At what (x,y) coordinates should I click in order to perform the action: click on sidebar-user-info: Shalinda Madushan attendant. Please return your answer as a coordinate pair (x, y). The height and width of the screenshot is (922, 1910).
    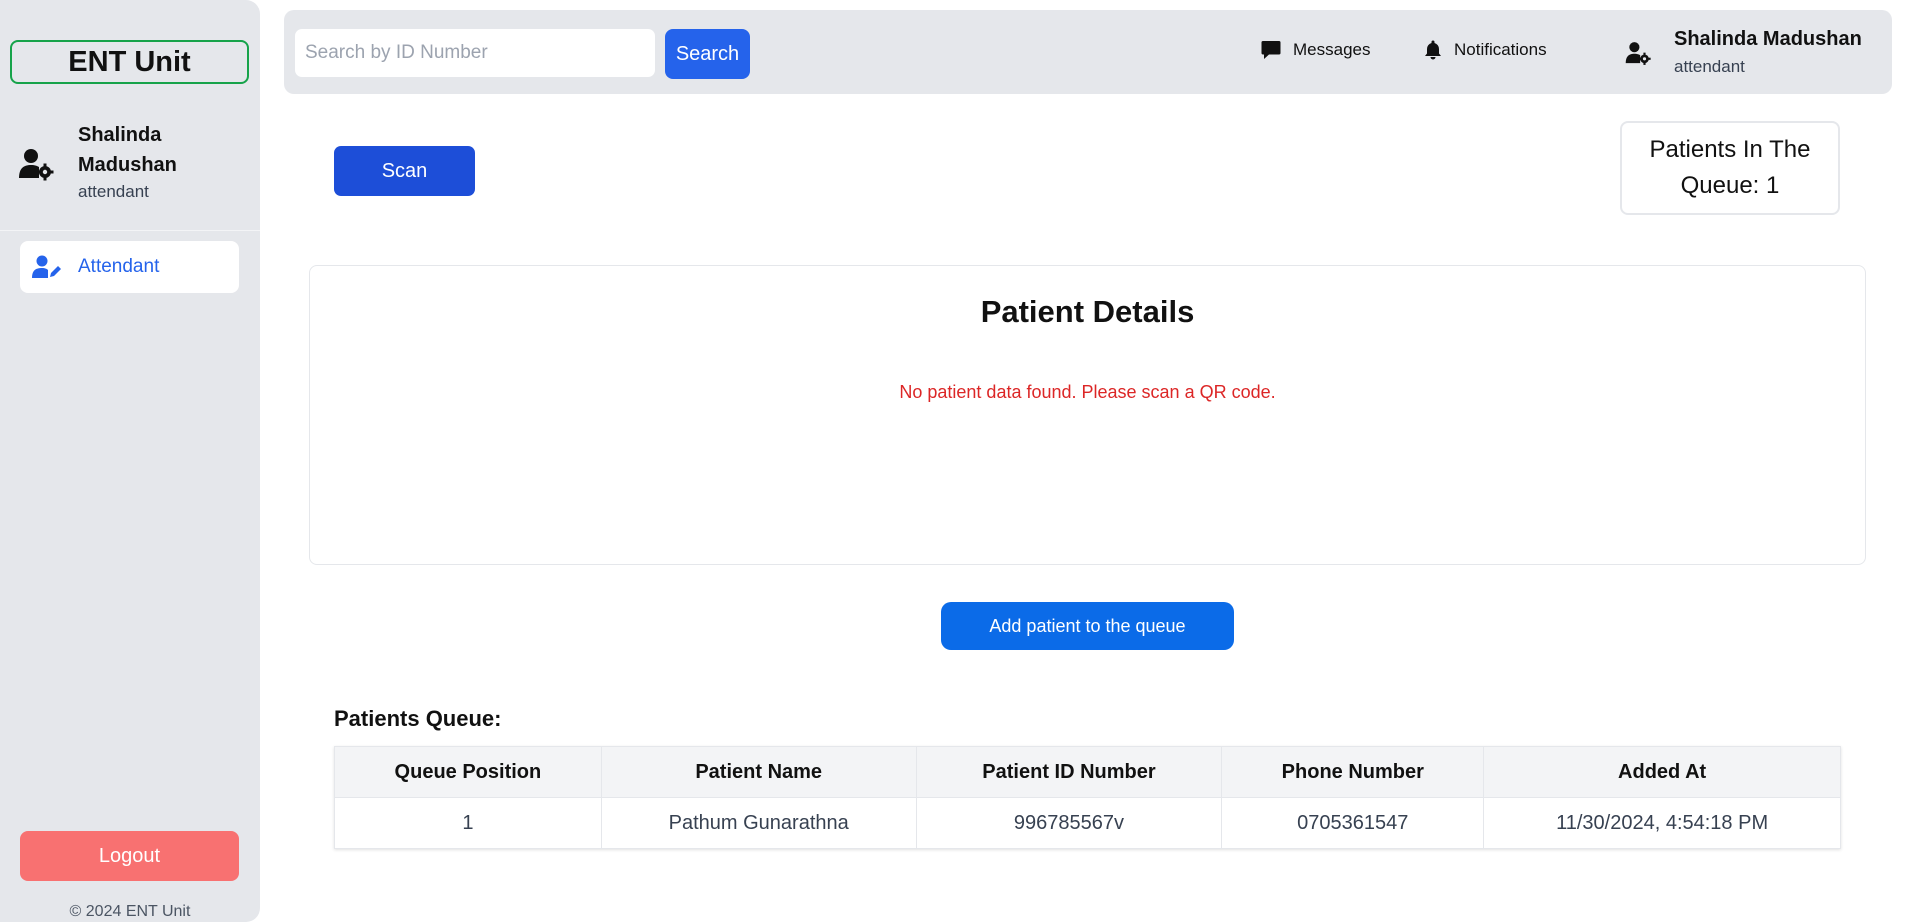
    Looking at the image, I should click on (148, 161).